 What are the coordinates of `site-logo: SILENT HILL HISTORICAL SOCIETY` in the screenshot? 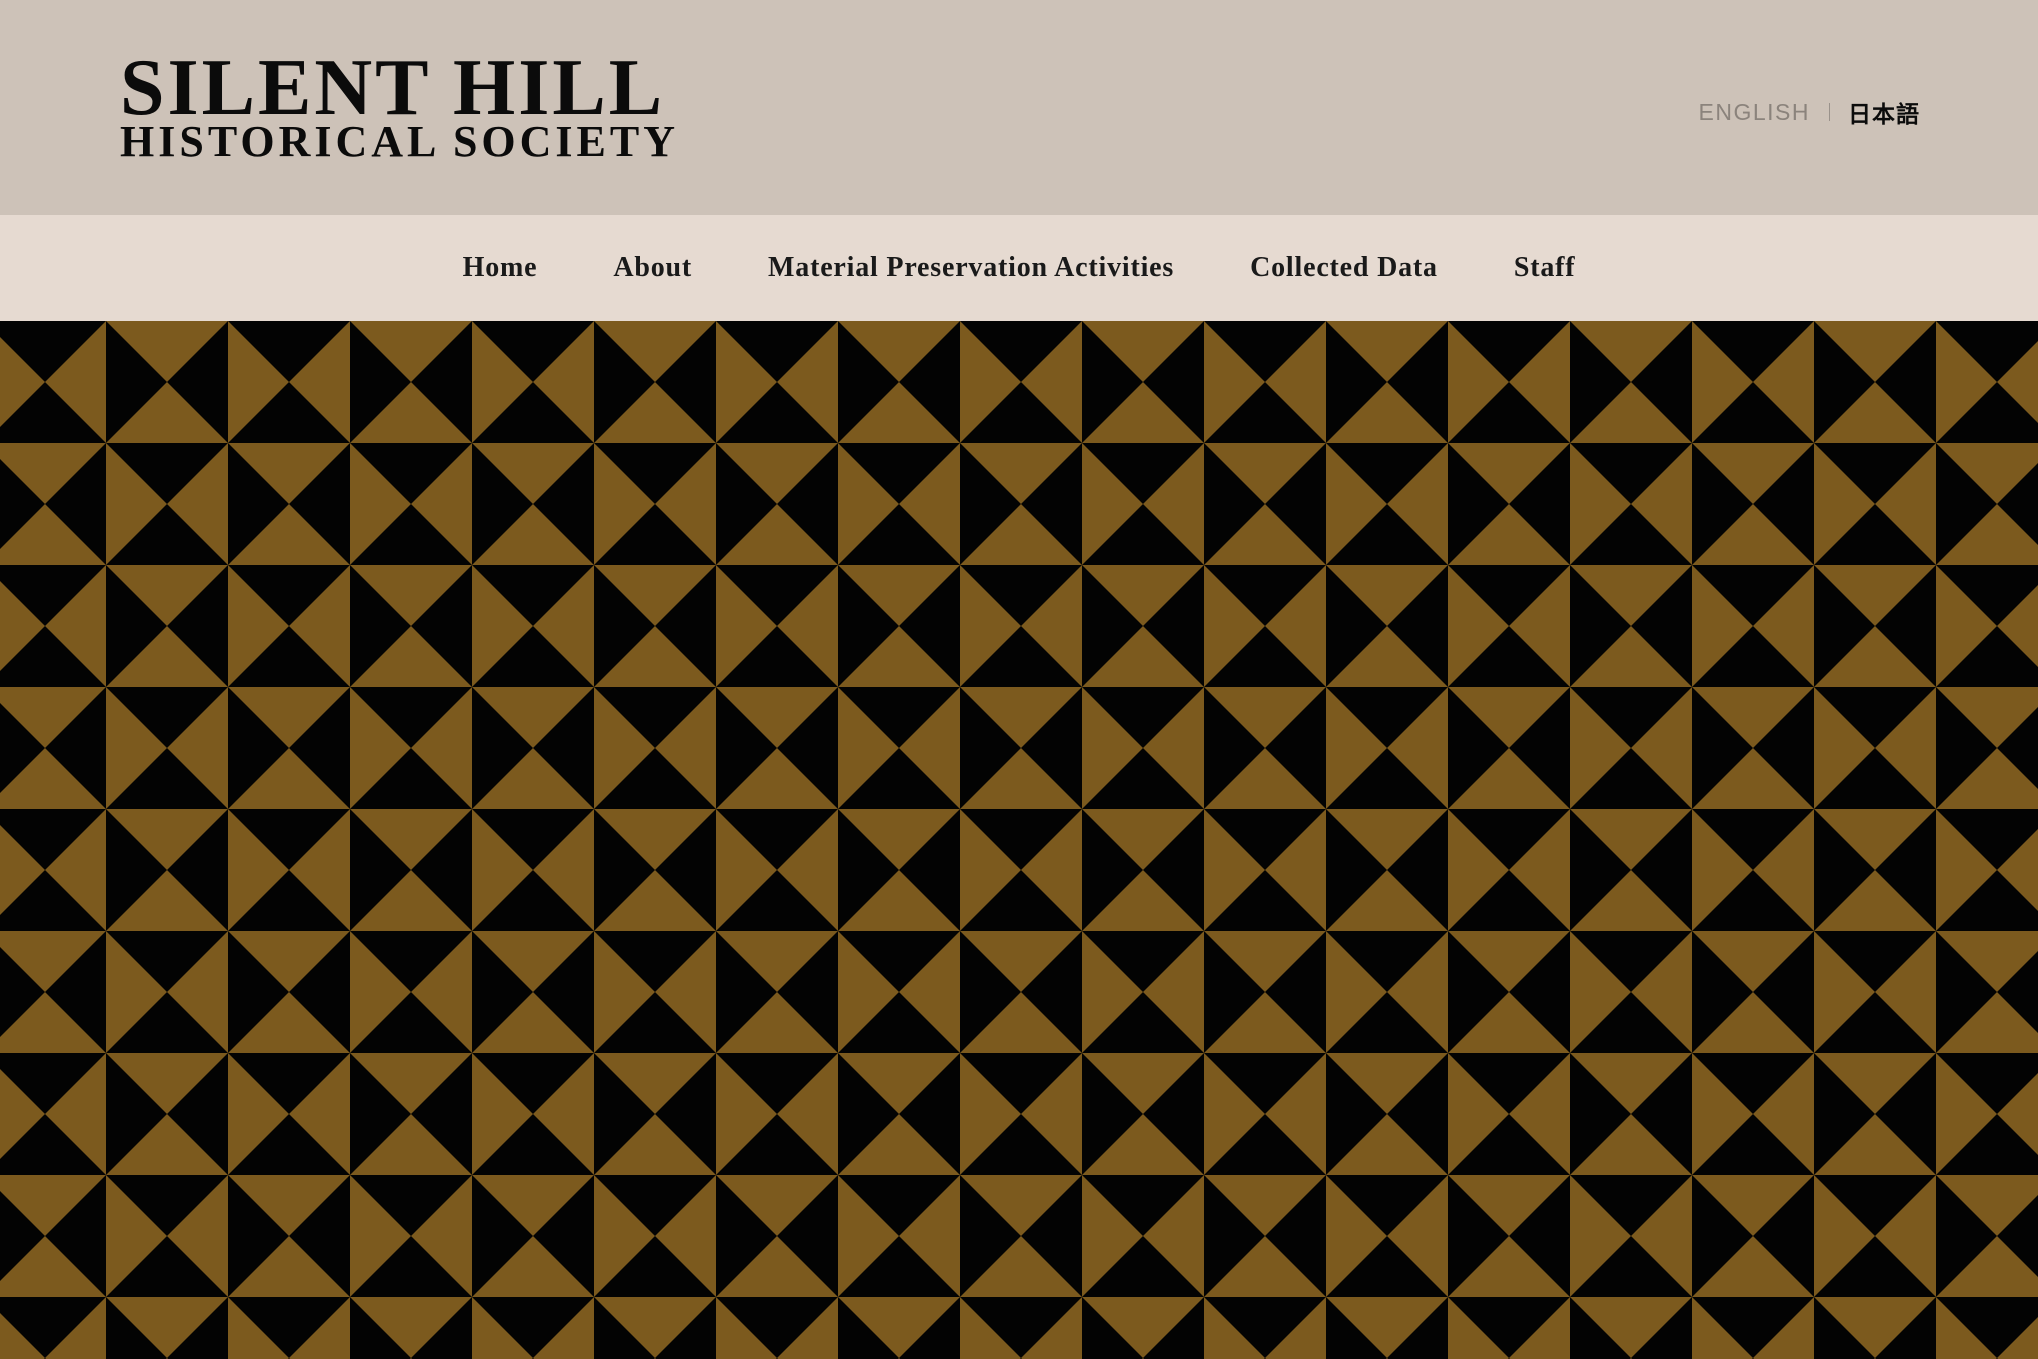 It's located at (399, 106).